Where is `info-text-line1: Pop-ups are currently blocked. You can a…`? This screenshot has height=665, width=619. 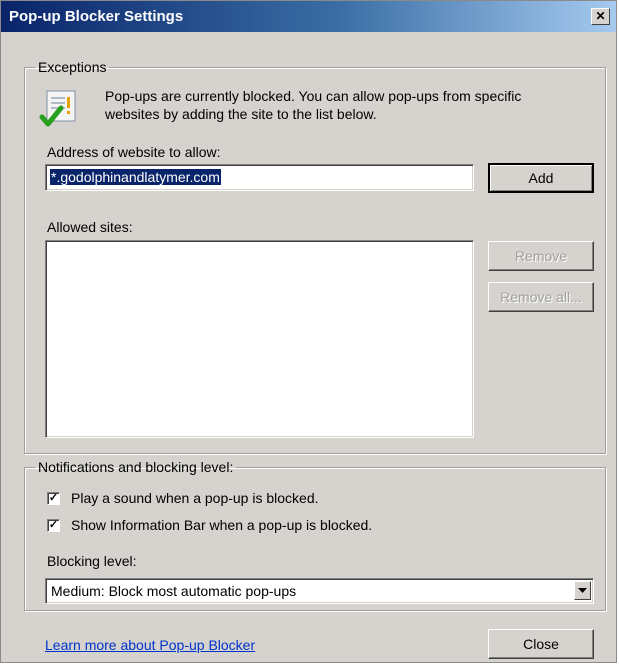
info-text-line1: Pop-ups are currently blocked. You can a… is located at coordinates (313, 96).